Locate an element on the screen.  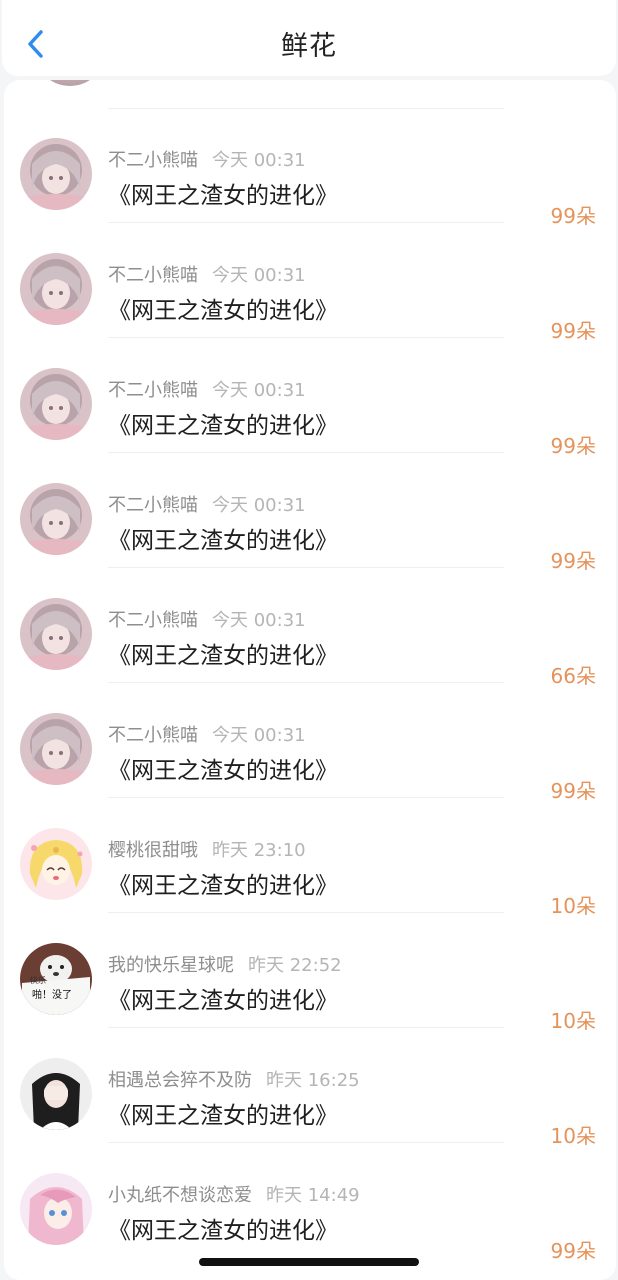
timestamp: 昨天 23:10 is located at coordinates (259, 850).